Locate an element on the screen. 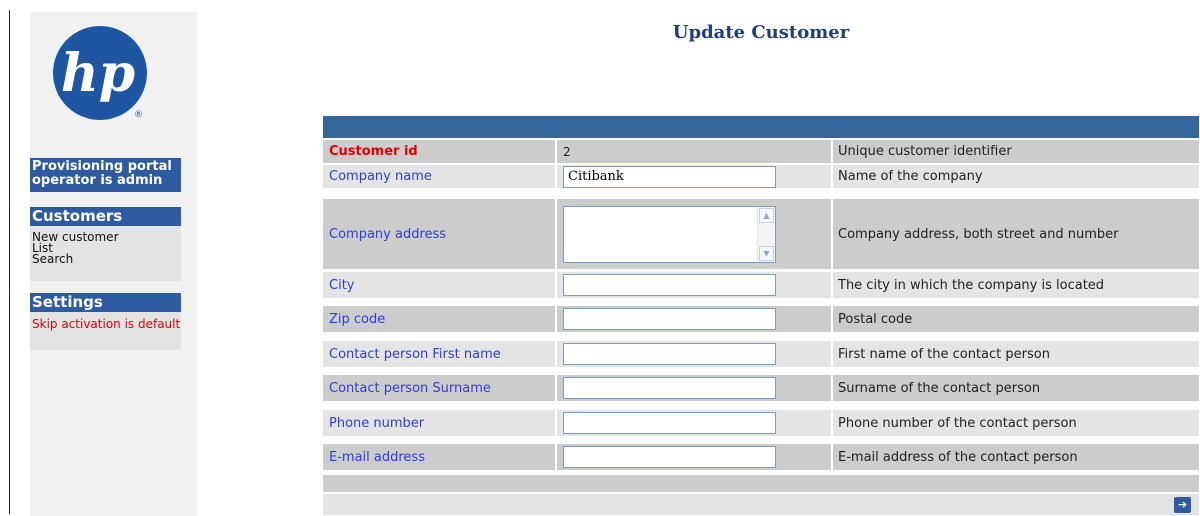 The width and height of the screenshot is (1200, 516). customers-menu: New customer List Search is located at coordinates (105, 253).